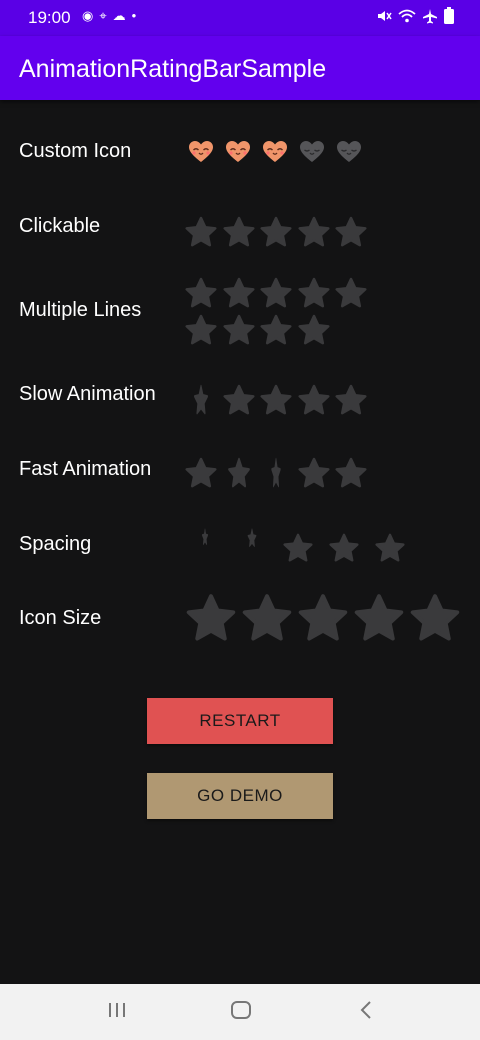  What do you see at coordinates (117, 1010) in the screenshot?
I see `recent-apps-icon` at bounding box center [117, 1010].